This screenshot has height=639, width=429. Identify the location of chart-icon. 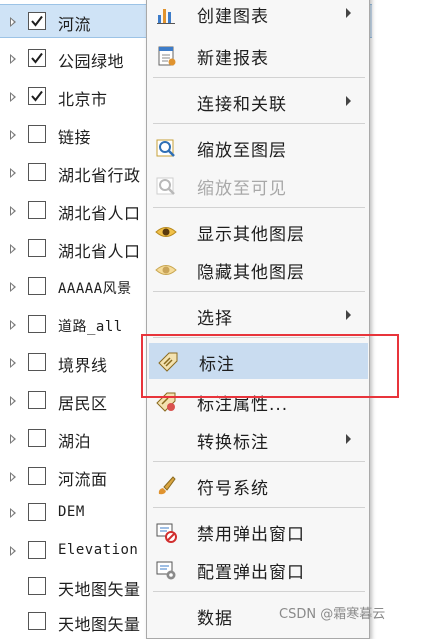
(166, 16).